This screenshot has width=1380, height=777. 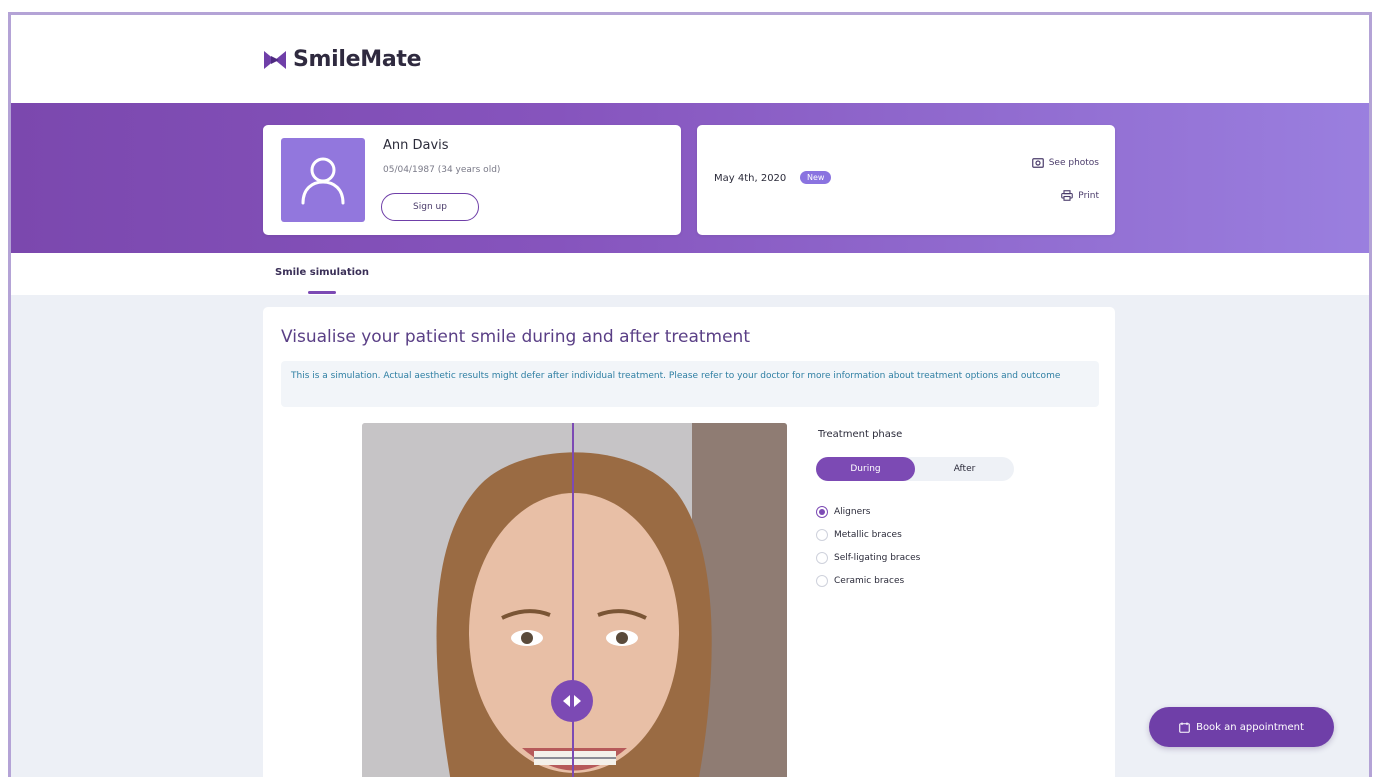 What do you see at coordinates (690, 274) in the screenshot?
I see `tab-bar: Smile simulation` at bounding box center [690, 274].